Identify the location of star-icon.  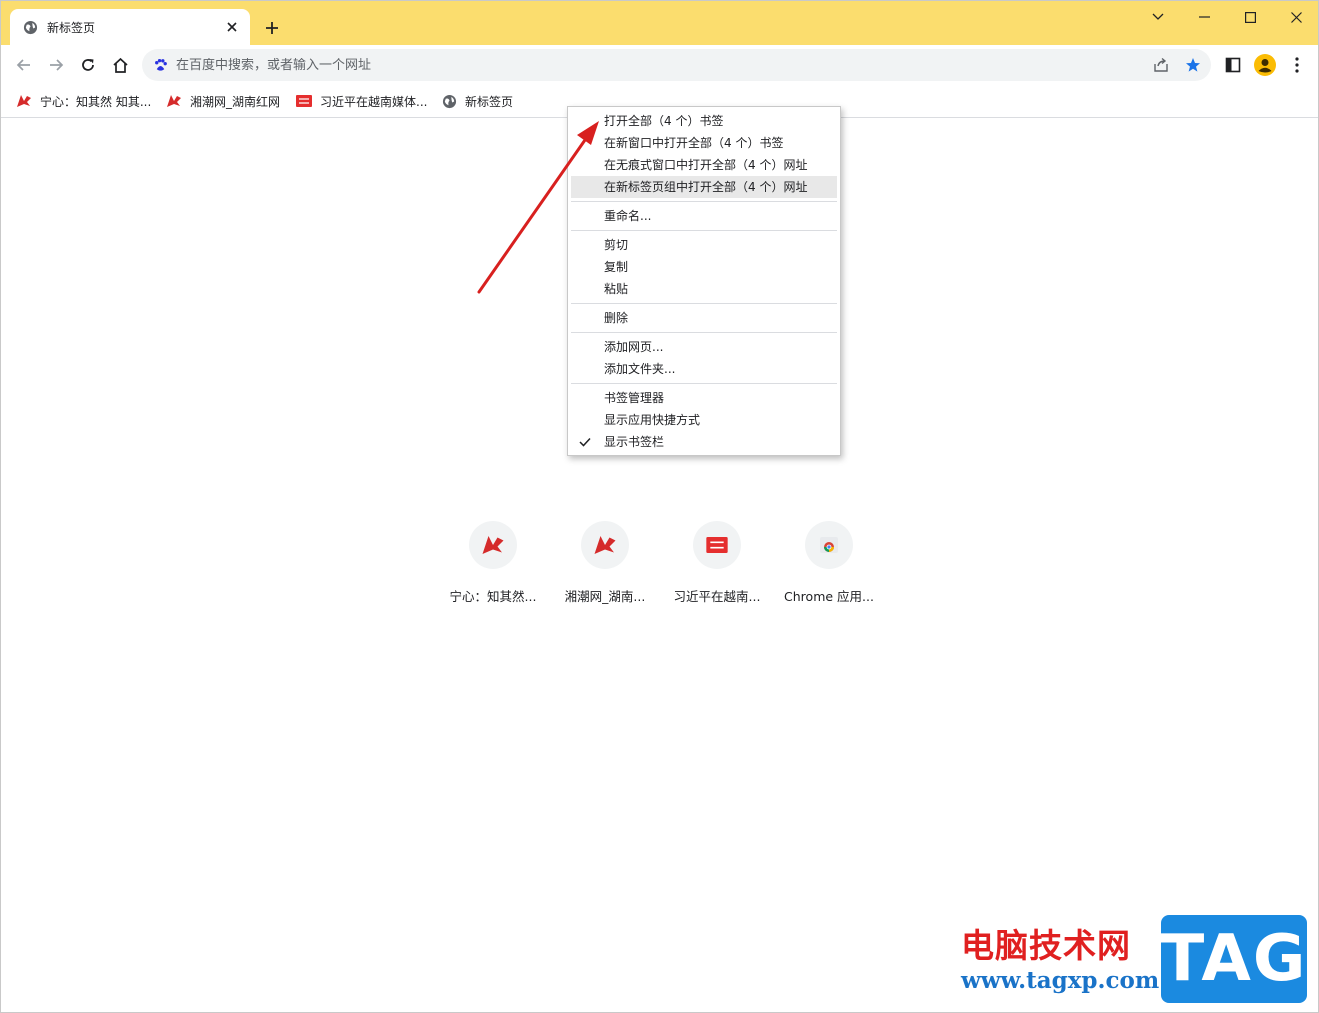
(1193, 65).